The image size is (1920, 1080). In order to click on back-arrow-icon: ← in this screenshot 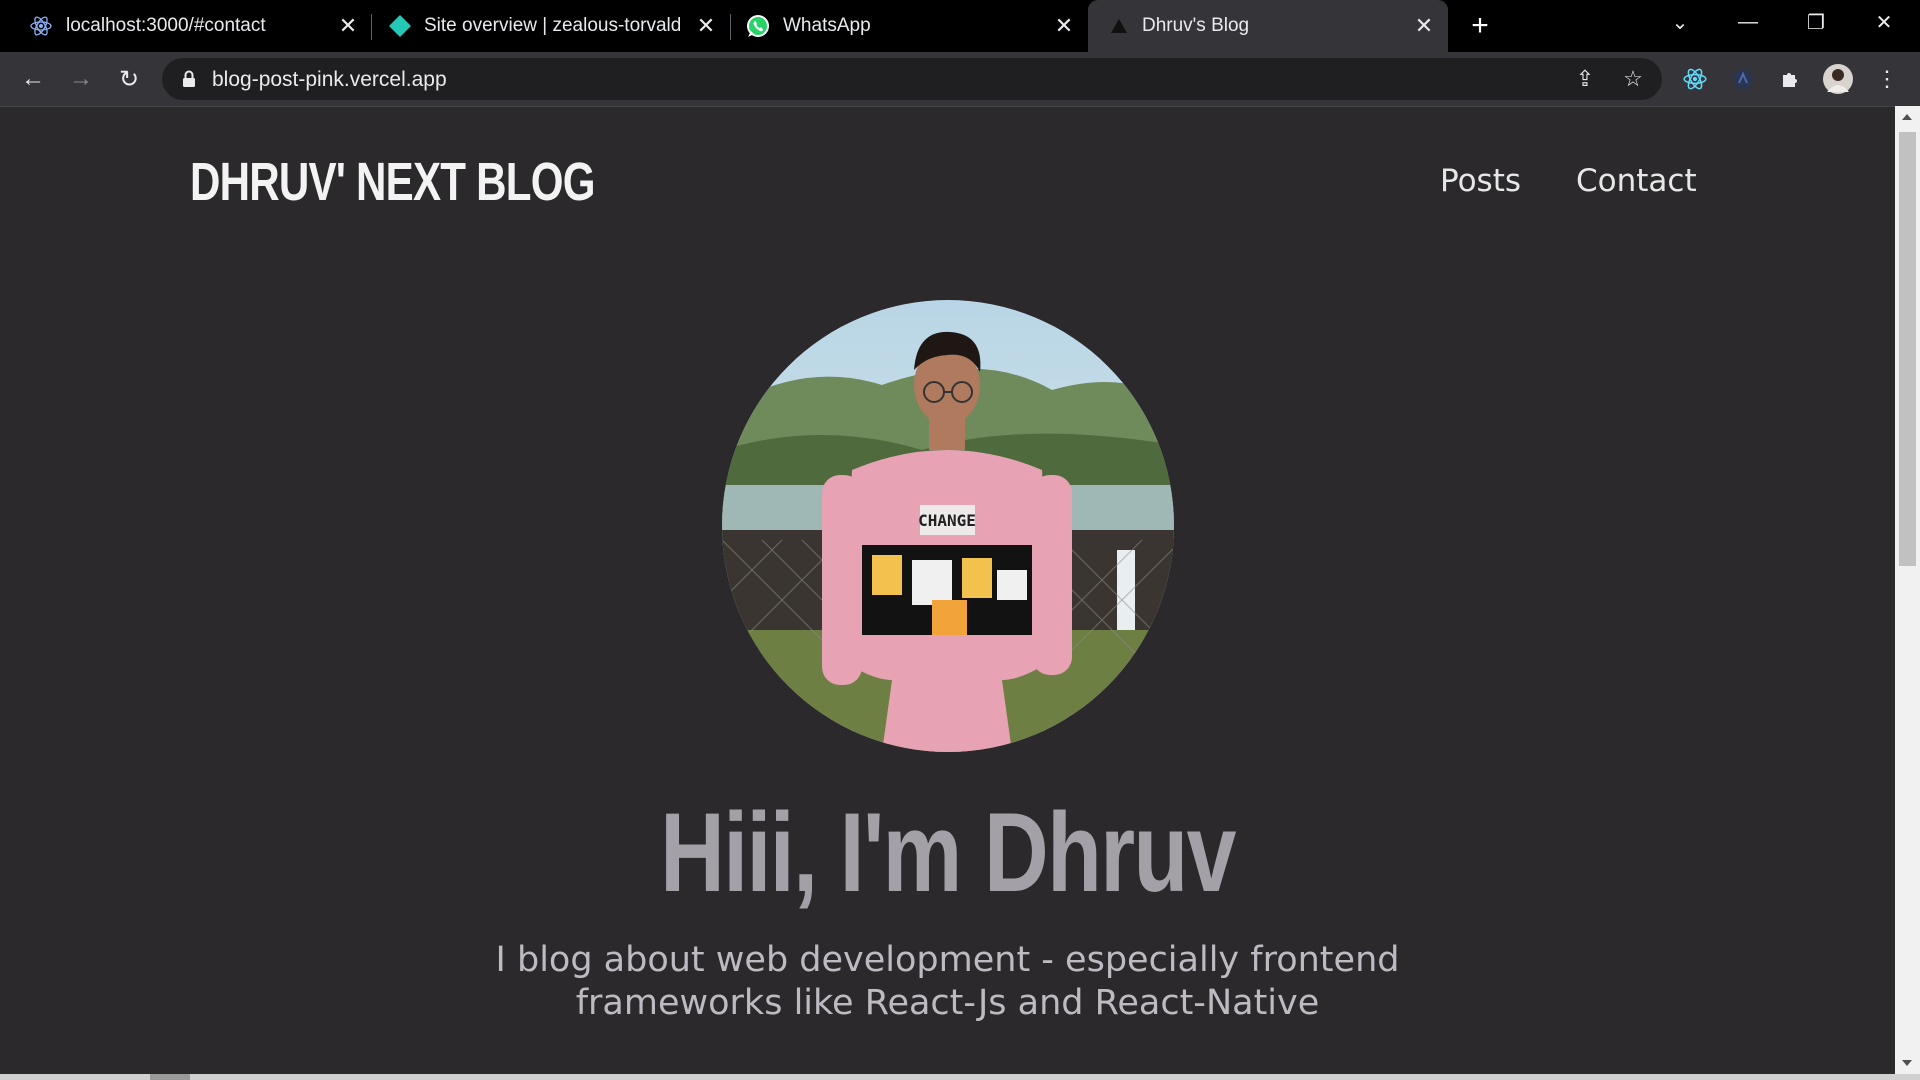, I will do `click(33, 79)`.